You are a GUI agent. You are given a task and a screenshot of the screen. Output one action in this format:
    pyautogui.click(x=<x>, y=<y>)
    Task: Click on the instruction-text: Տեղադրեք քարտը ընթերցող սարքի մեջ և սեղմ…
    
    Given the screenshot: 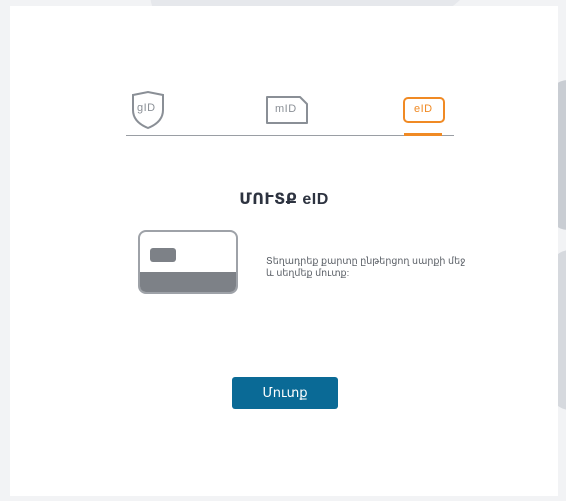 What is the action you would take?
    pyautogui.click(x=366, y=267)
    